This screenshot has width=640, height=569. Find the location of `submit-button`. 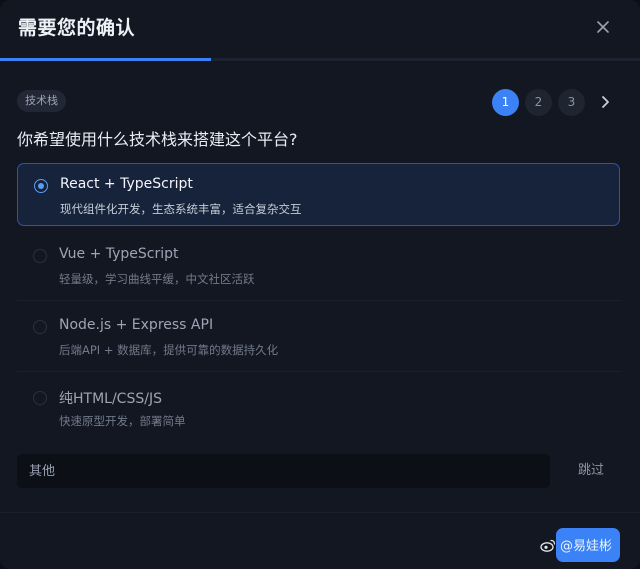

submit-button is located at coordinates (588, 545).